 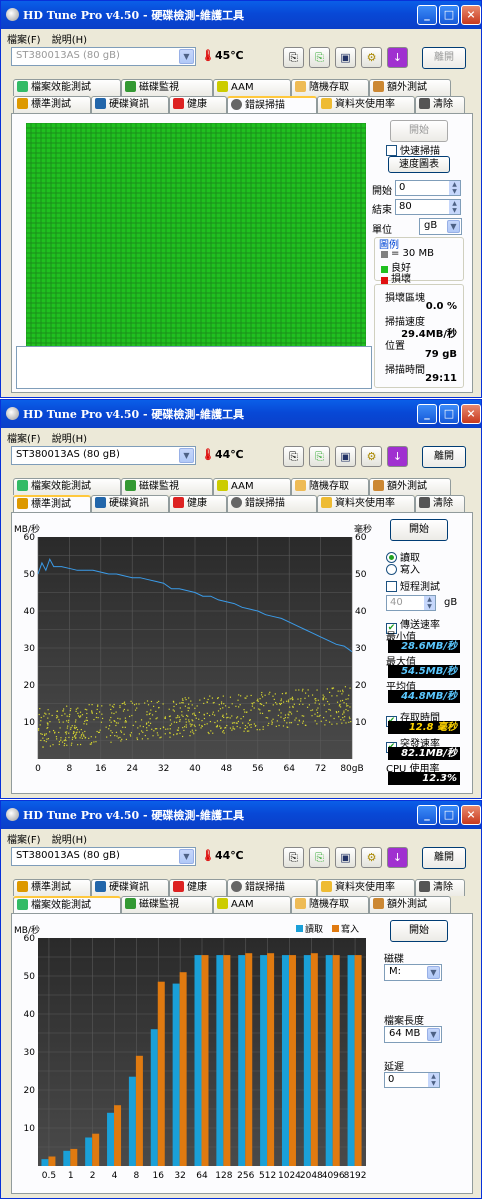 I want to click on delay-input: 0 ▲ ▼, so click(x=412, y=1080).